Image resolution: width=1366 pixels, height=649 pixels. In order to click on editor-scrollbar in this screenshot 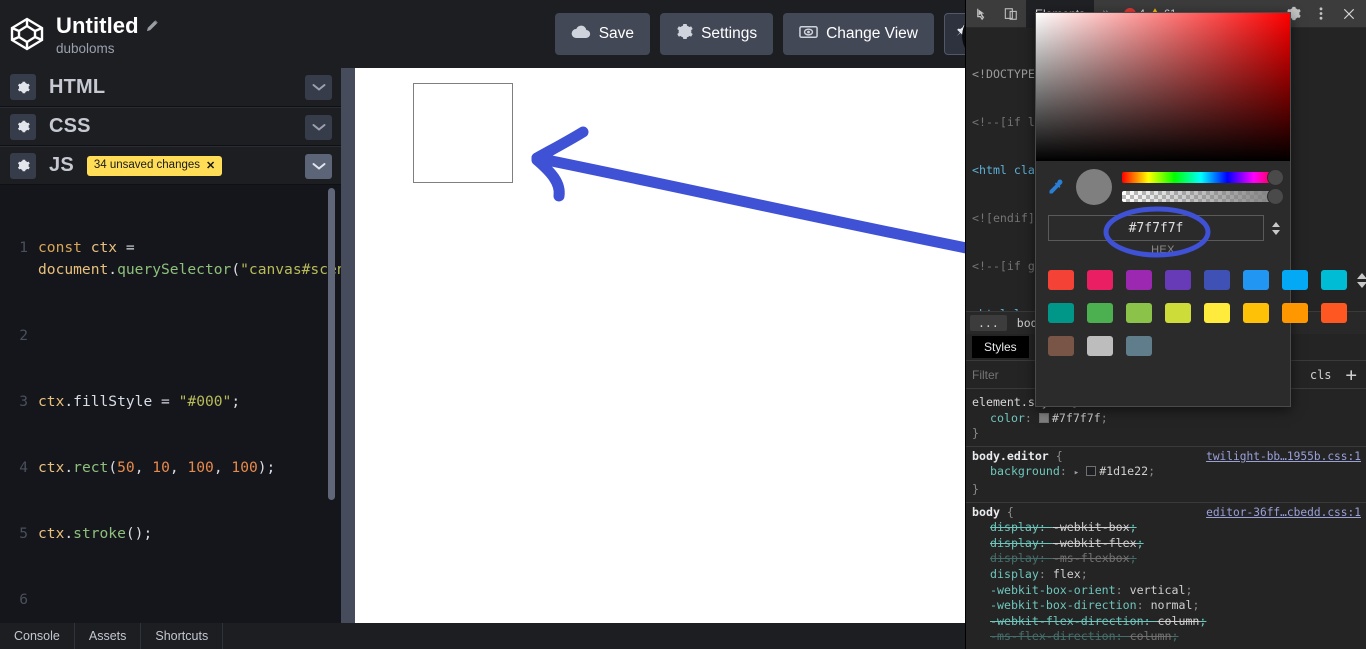, I will do `click(331, 344)`.